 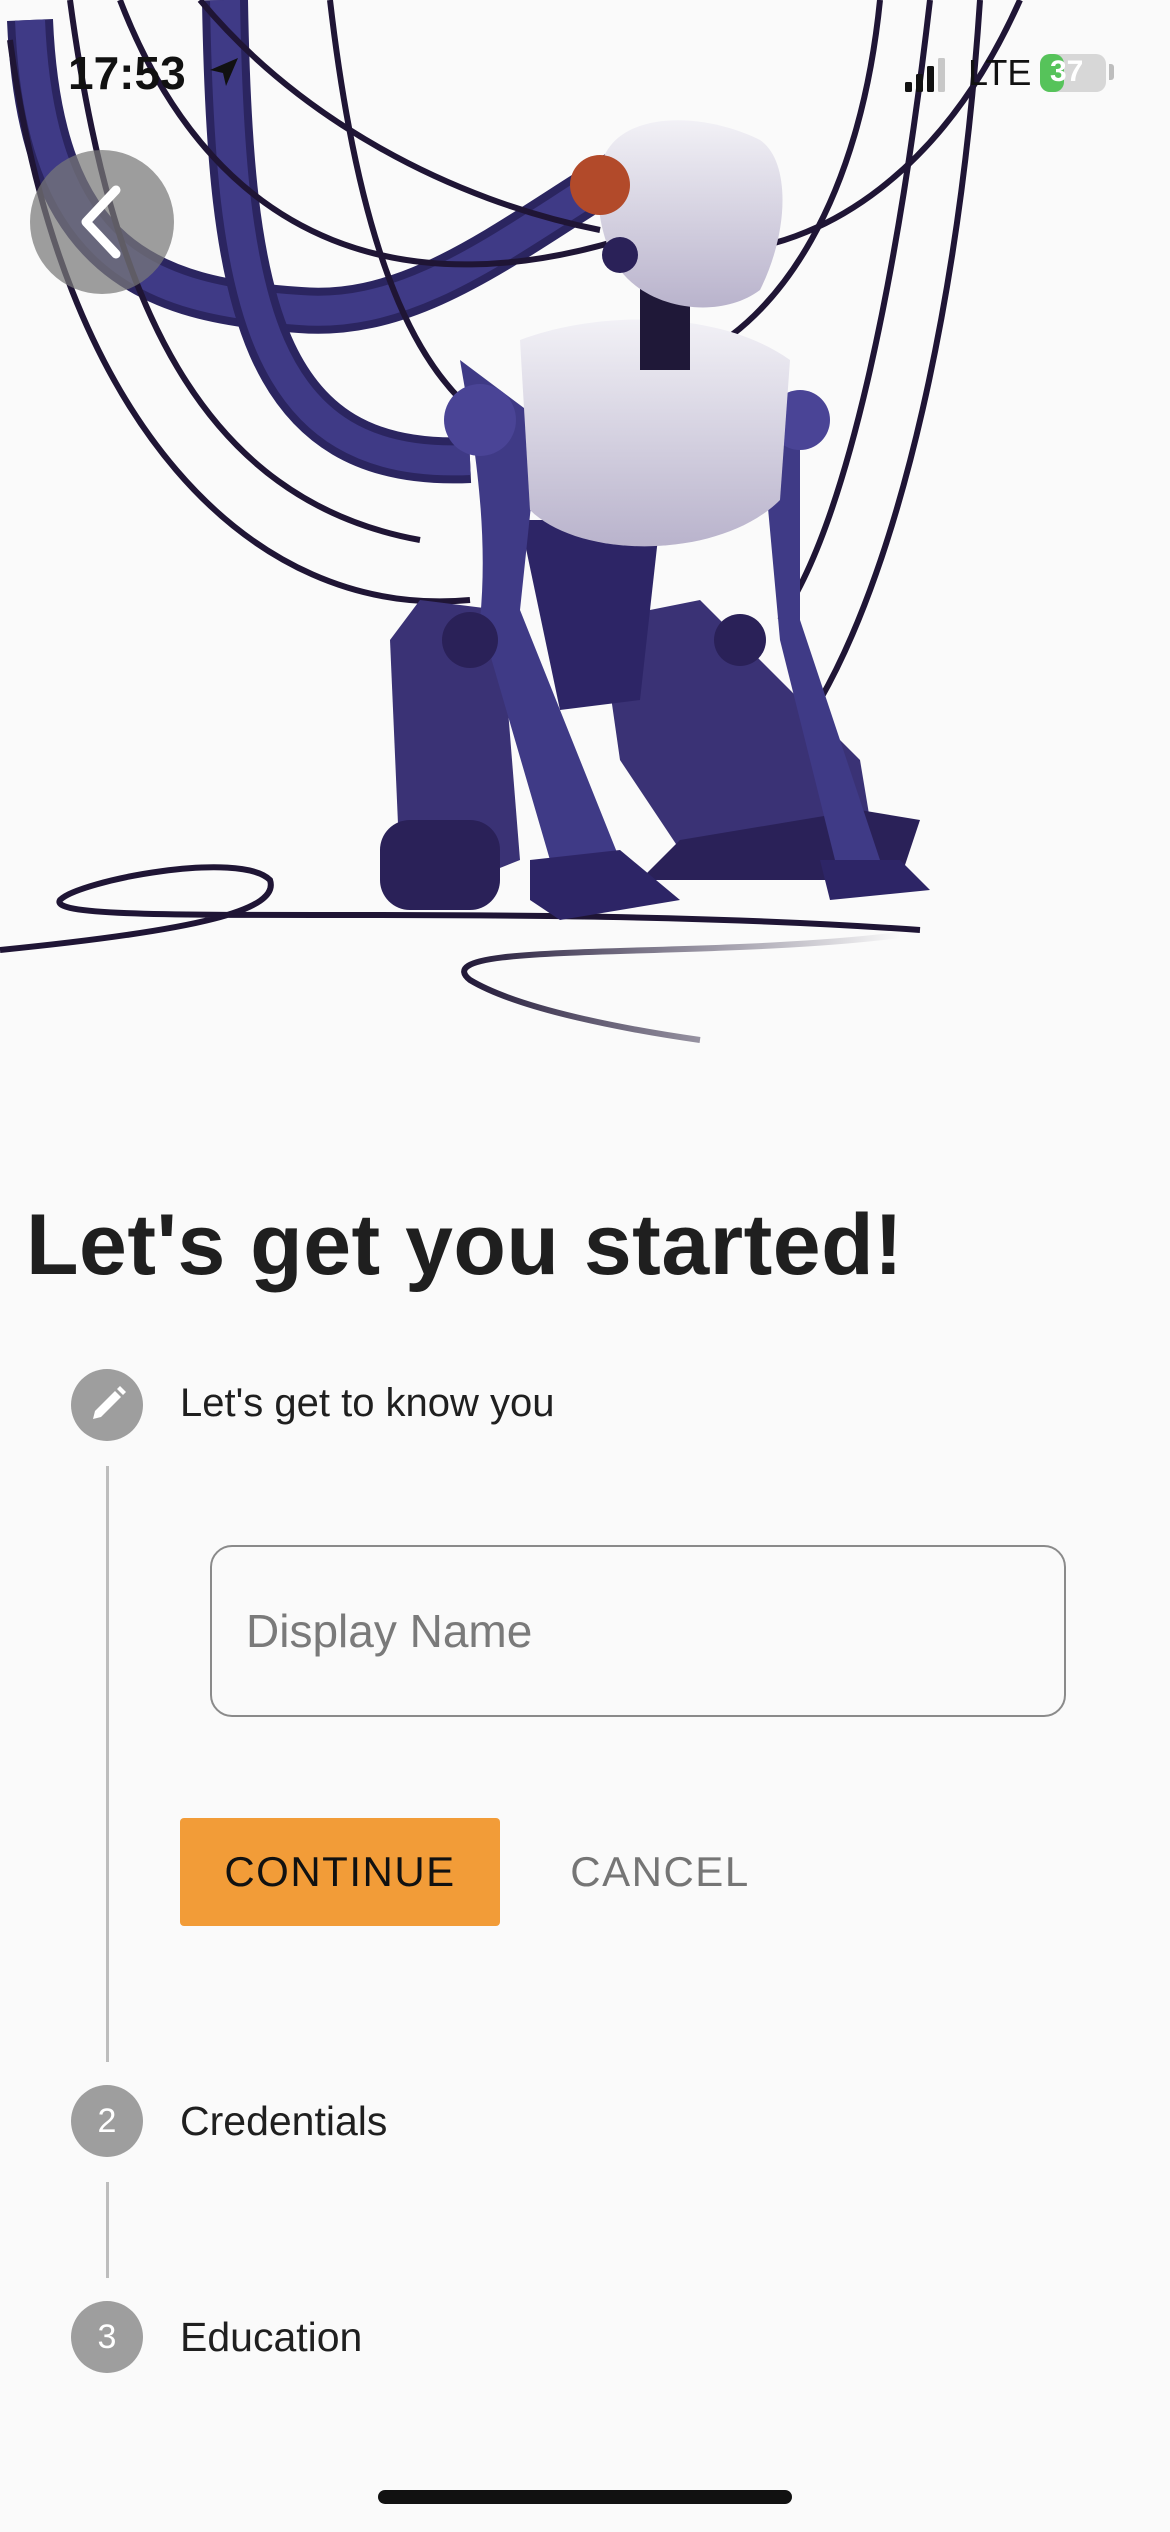 What do you see at coordinates (109, 1402) in the screenshot?
I see `pencil-icon` at bounding box center [109, 1402].